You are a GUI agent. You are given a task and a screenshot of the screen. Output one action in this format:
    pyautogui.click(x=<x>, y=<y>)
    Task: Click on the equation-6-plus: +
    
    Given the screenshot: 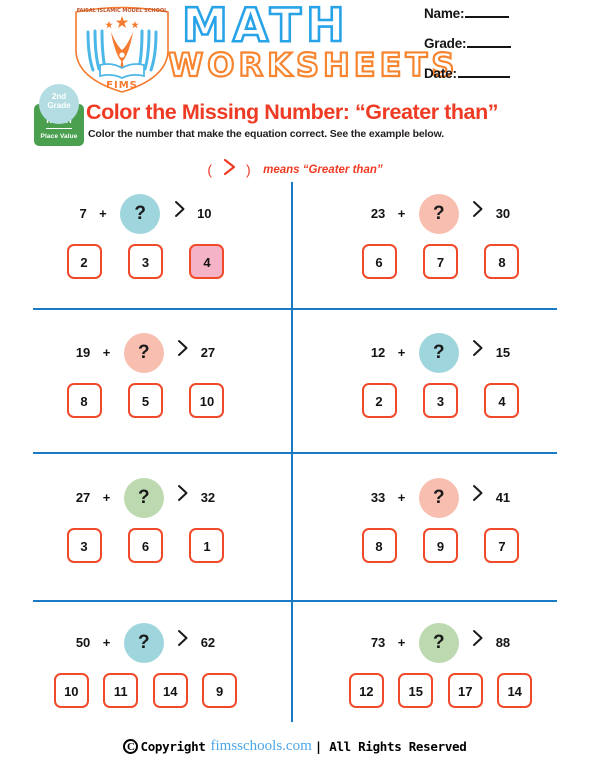 What is the action you would take?
    pyautogui.click(x=401, y=497)
    